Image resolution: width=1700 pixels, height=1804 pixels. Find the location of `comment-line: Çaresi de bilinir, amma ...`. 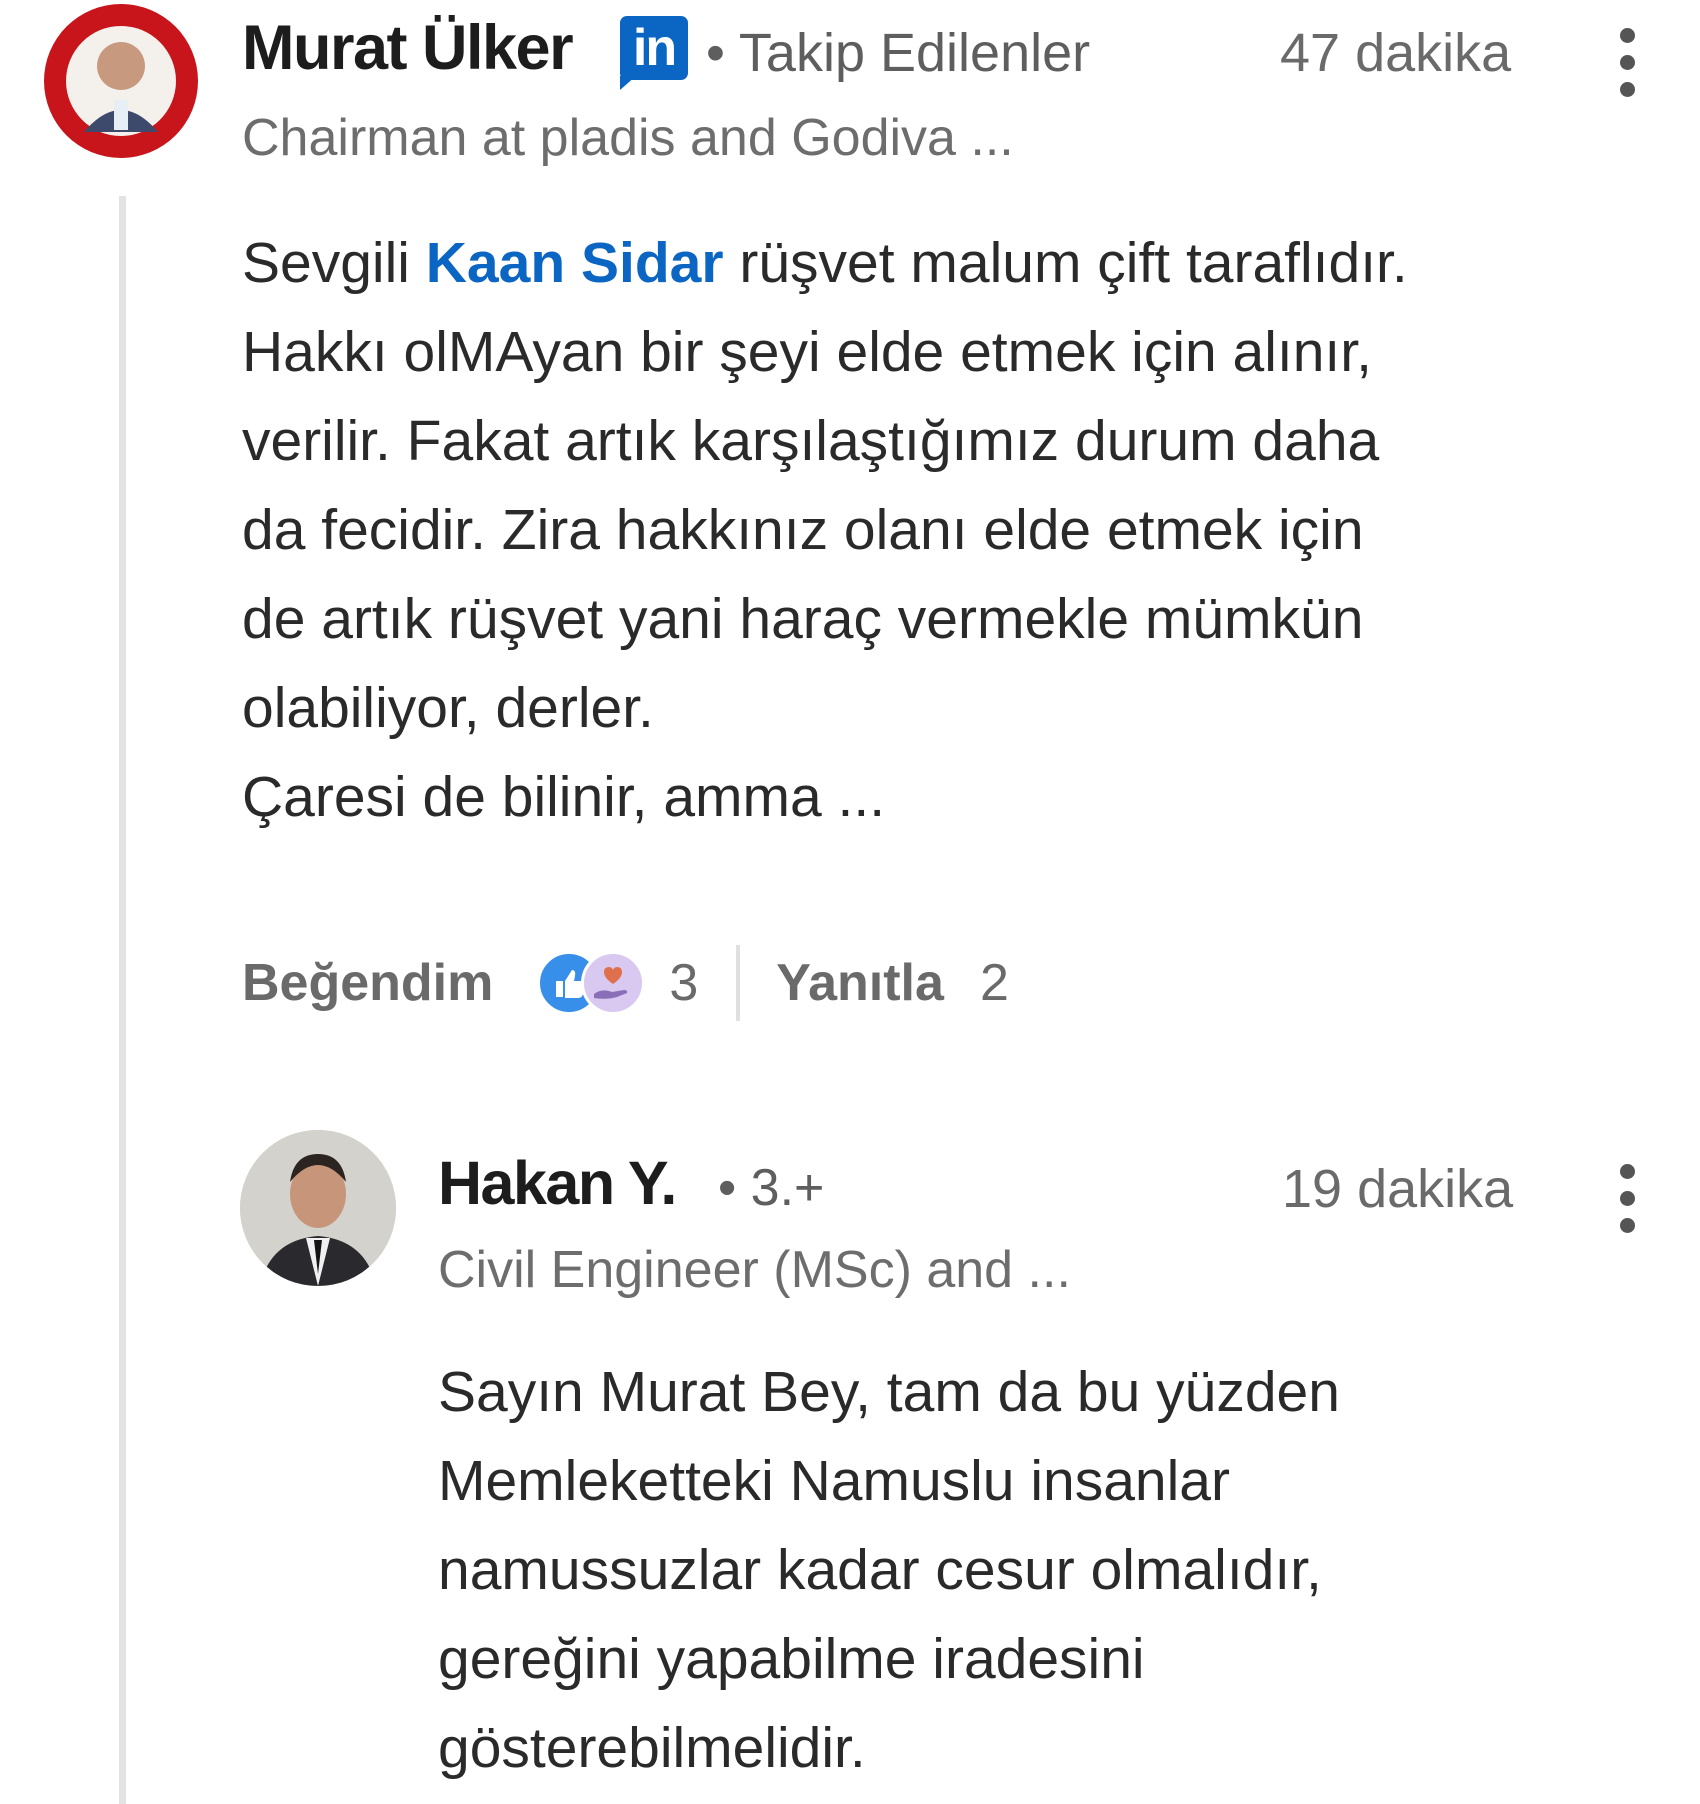

comment-line: Çaresi de bilinir, amma ... is located at coordinates (564, 797).